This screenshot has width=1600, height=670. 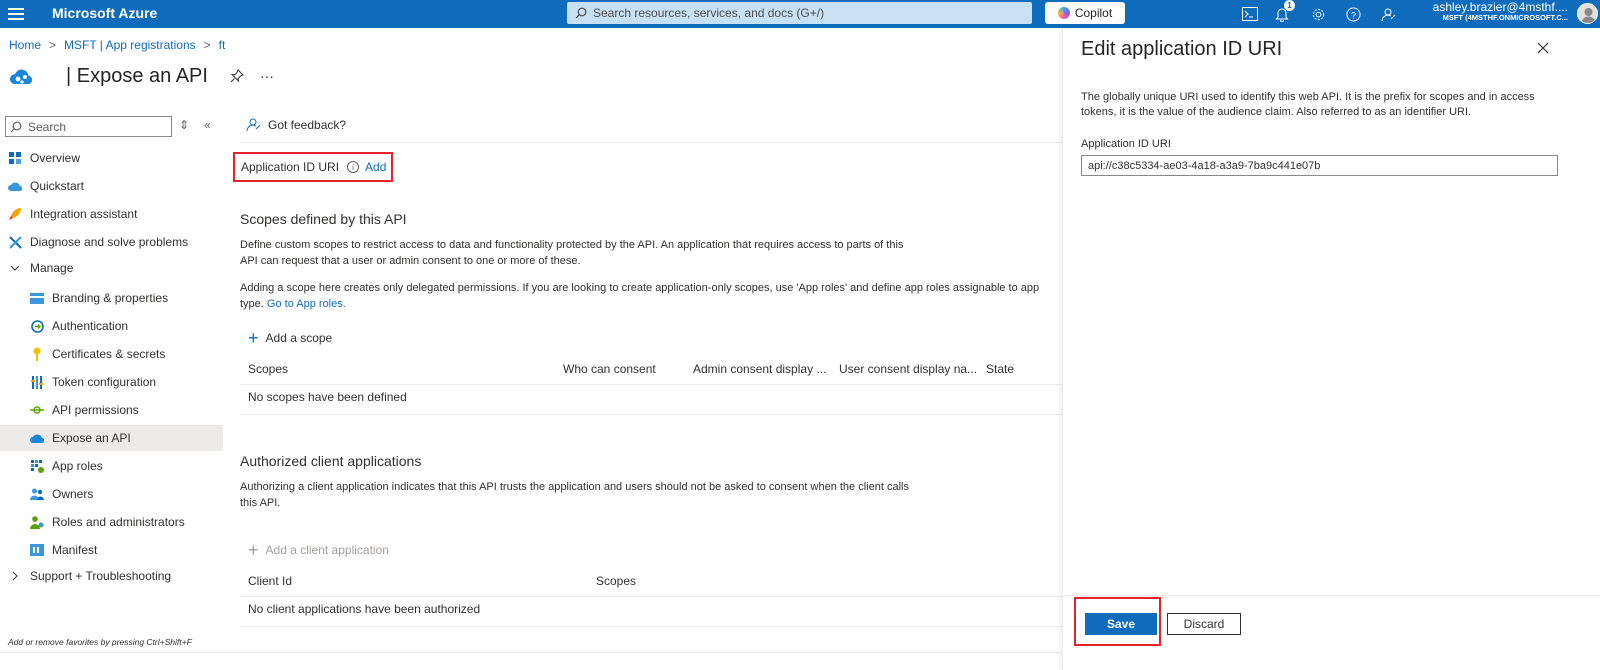 What do you see at coordinates (270, 581) in the screenshot?
I see `column-header-client-id: Client Id` at bounding box center [270, 581].